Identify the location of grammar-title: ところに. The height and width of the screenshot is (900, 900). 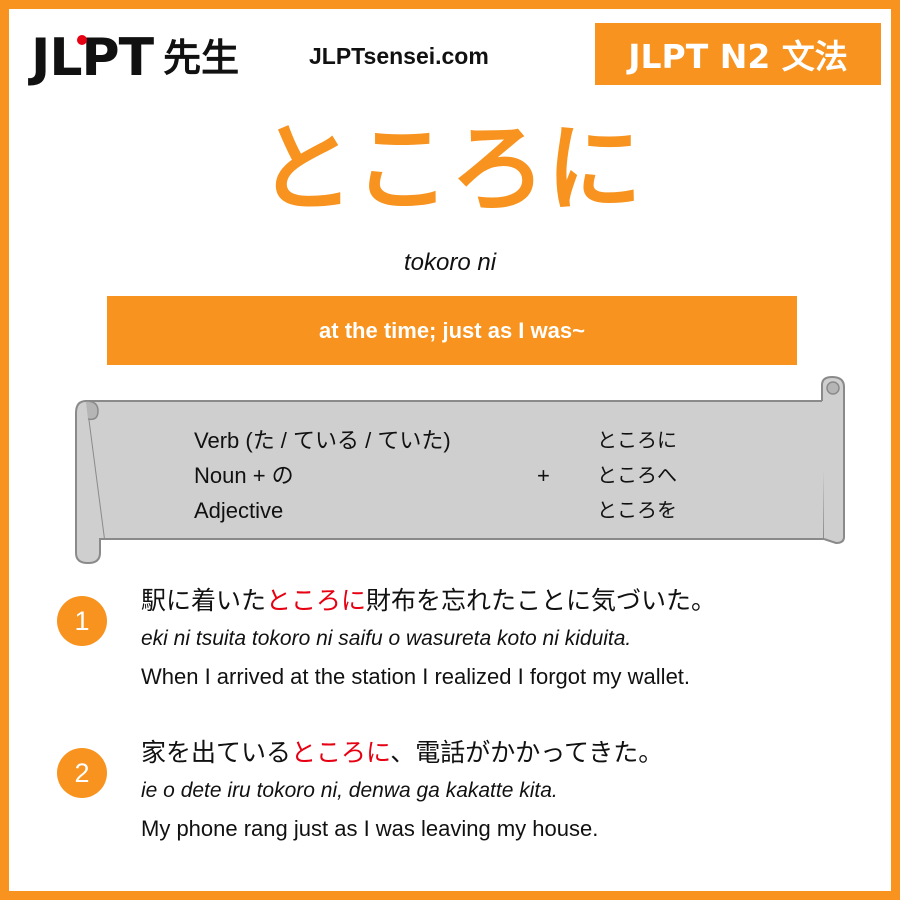
(450, 169).